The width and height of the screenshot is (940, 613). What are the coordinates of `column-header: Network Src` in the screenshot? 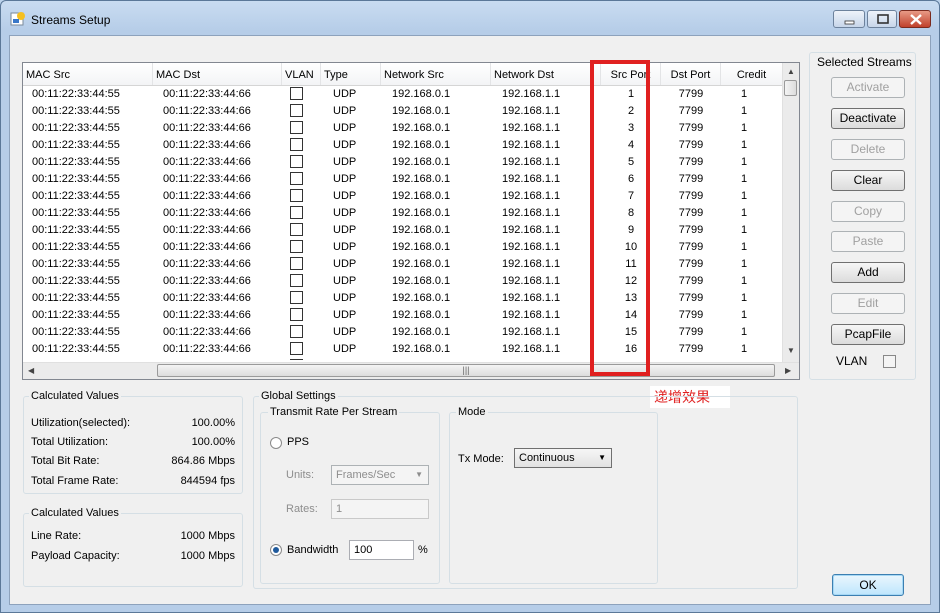 It's located at (436, 74).